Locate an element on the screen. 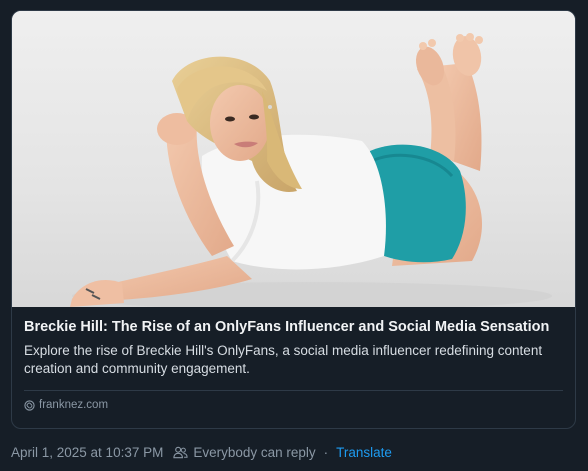 The image size is (588, 471). link-icon is located at coordinates (29, 405).